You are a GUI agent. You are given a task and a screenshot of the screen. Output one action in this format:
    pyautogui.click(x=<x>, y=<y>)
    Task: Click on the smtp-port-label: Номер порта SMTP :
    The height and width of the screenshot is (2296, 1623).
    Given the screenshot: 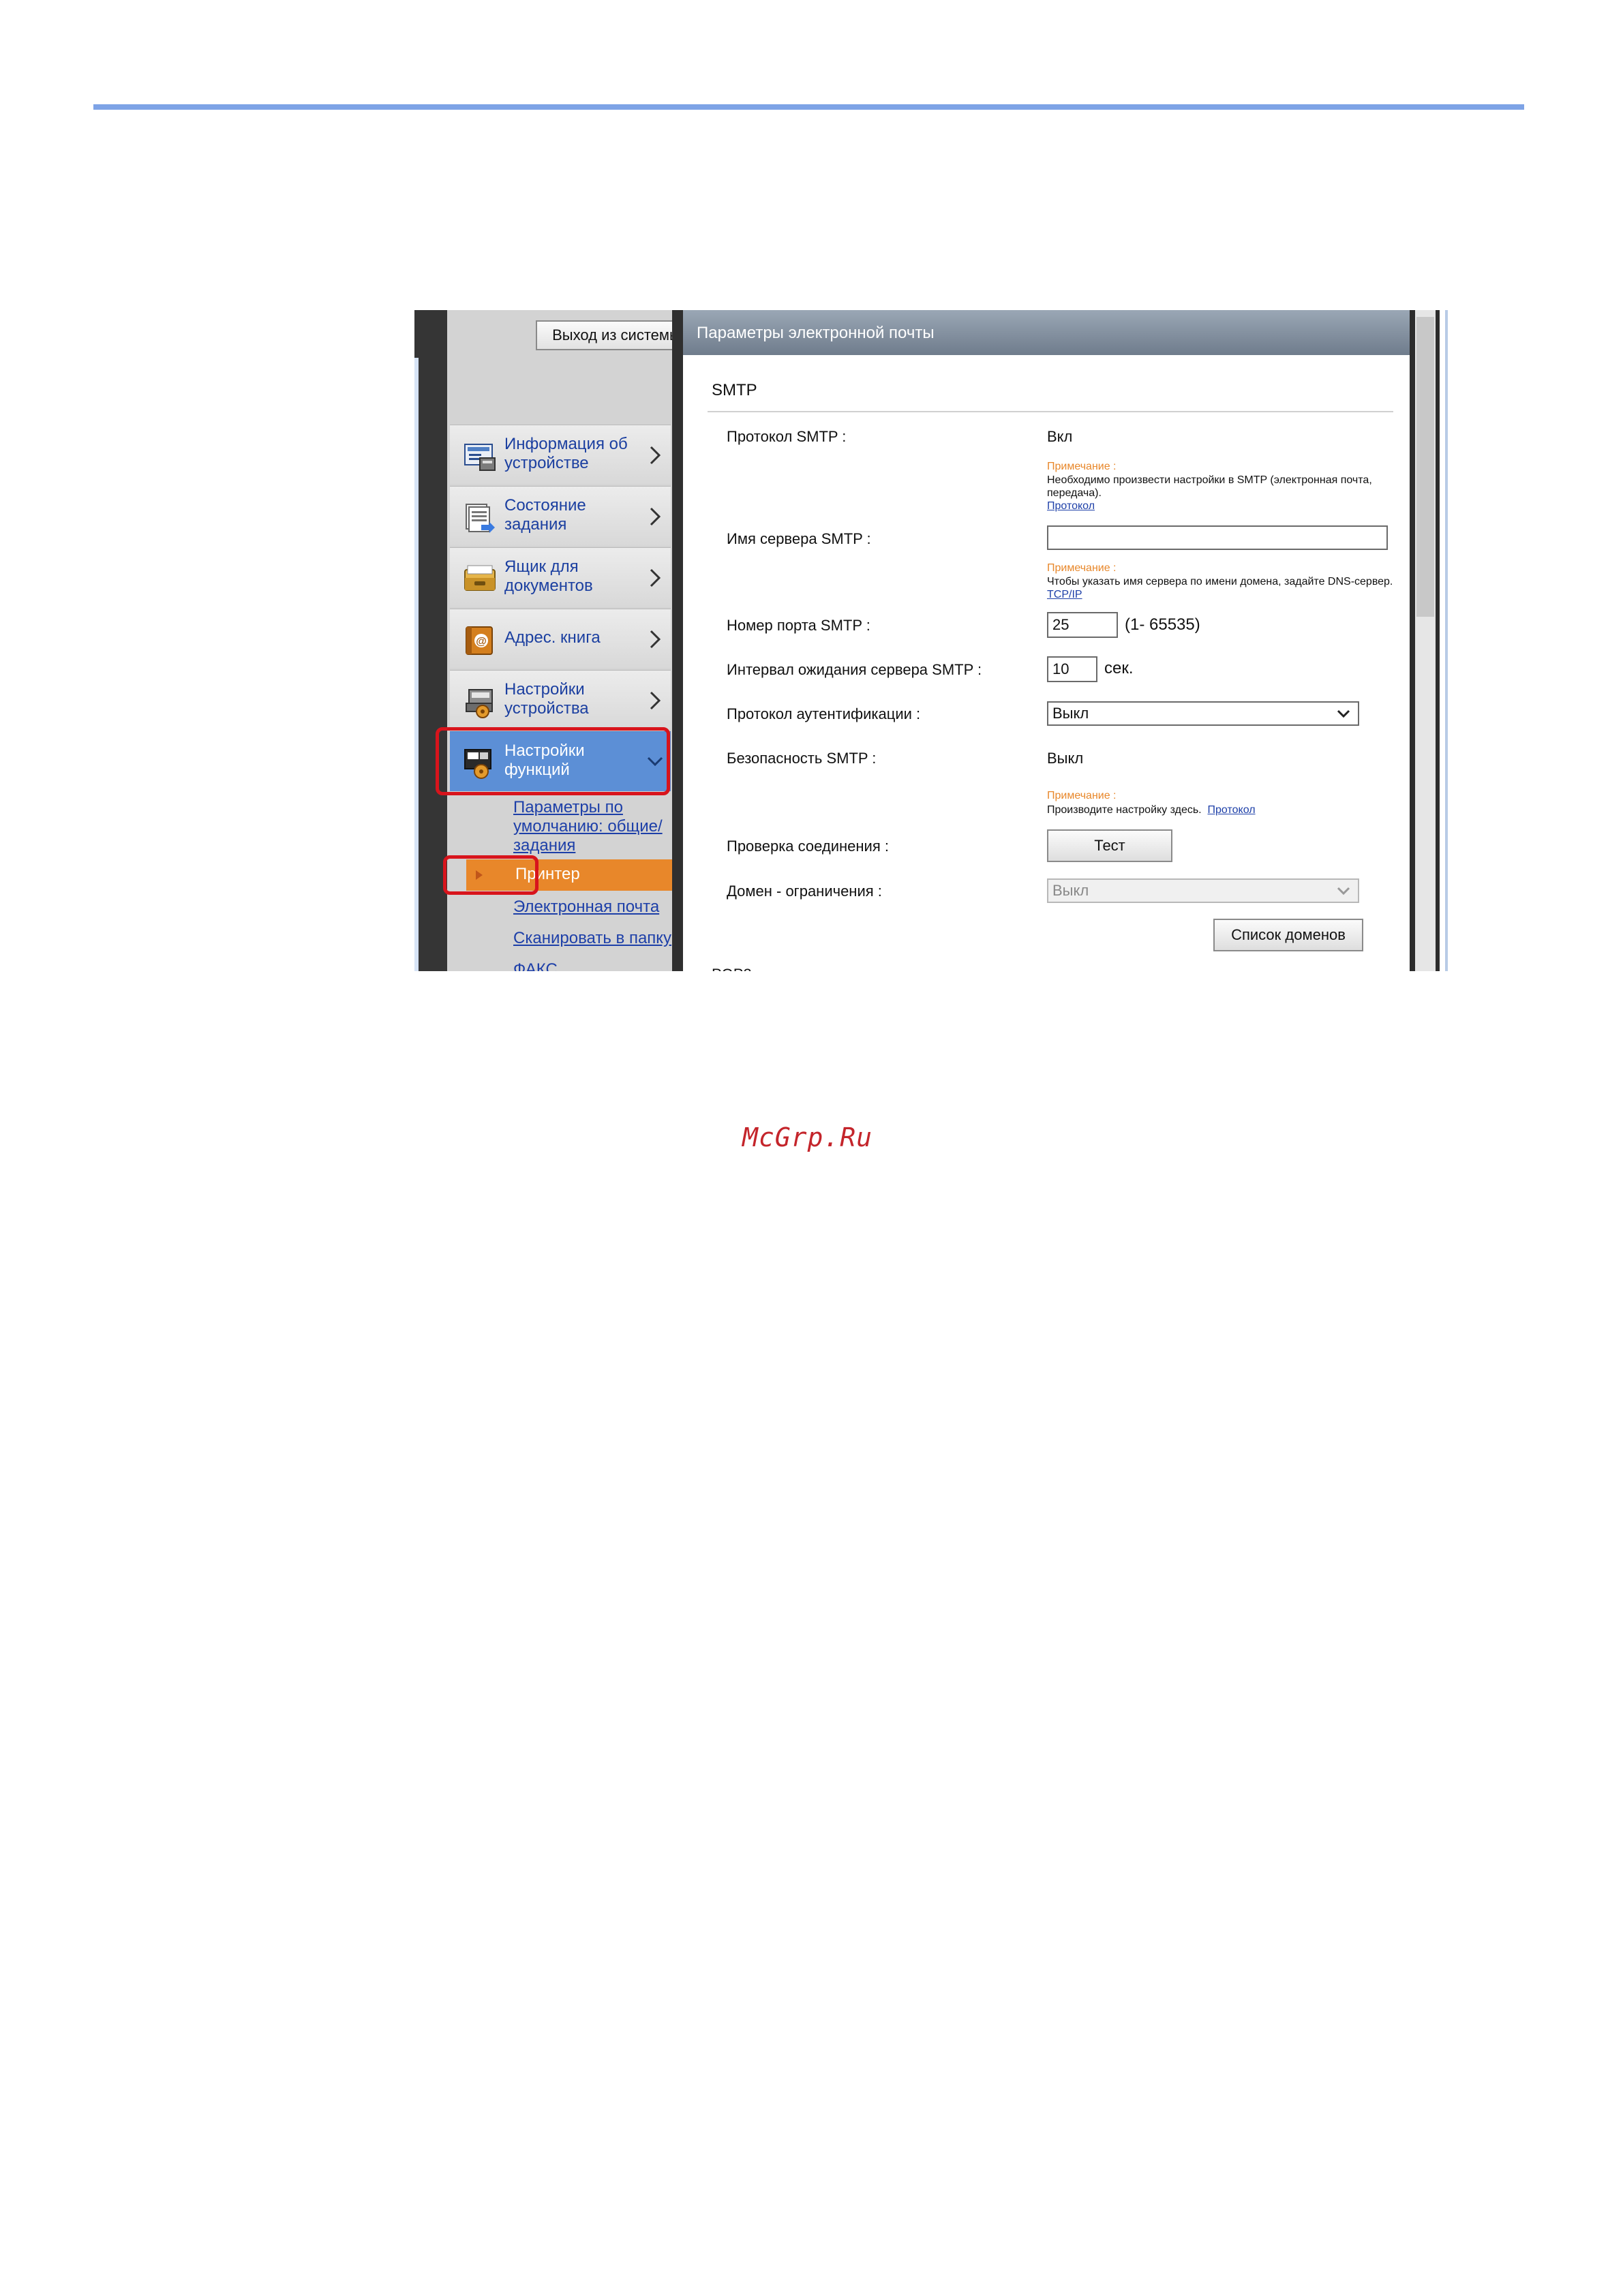 What is the action you would take?
    pyautogui.click(x=798, y=625)
    